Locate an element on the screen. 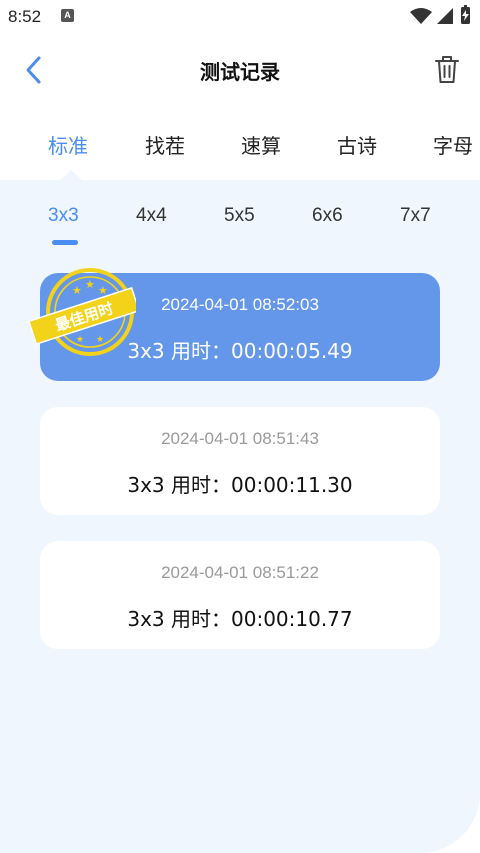 The height and width of the screenshot is (853, 480). size-tab-5x5: 5x5 is located at coordinates (239, 216).